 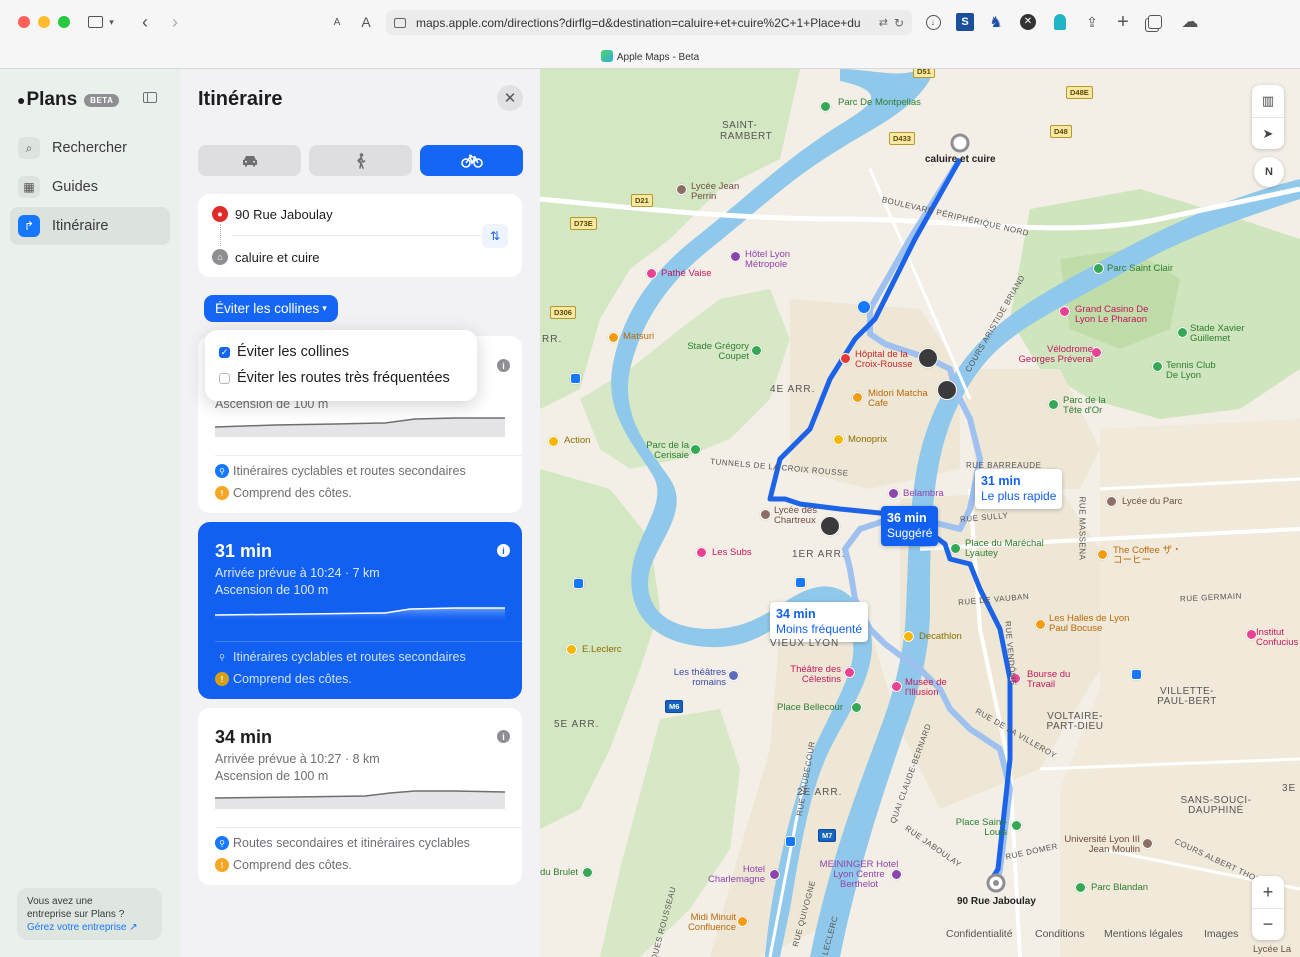 I want to click on reload-icon: ↻, so click(x=899, y=23).